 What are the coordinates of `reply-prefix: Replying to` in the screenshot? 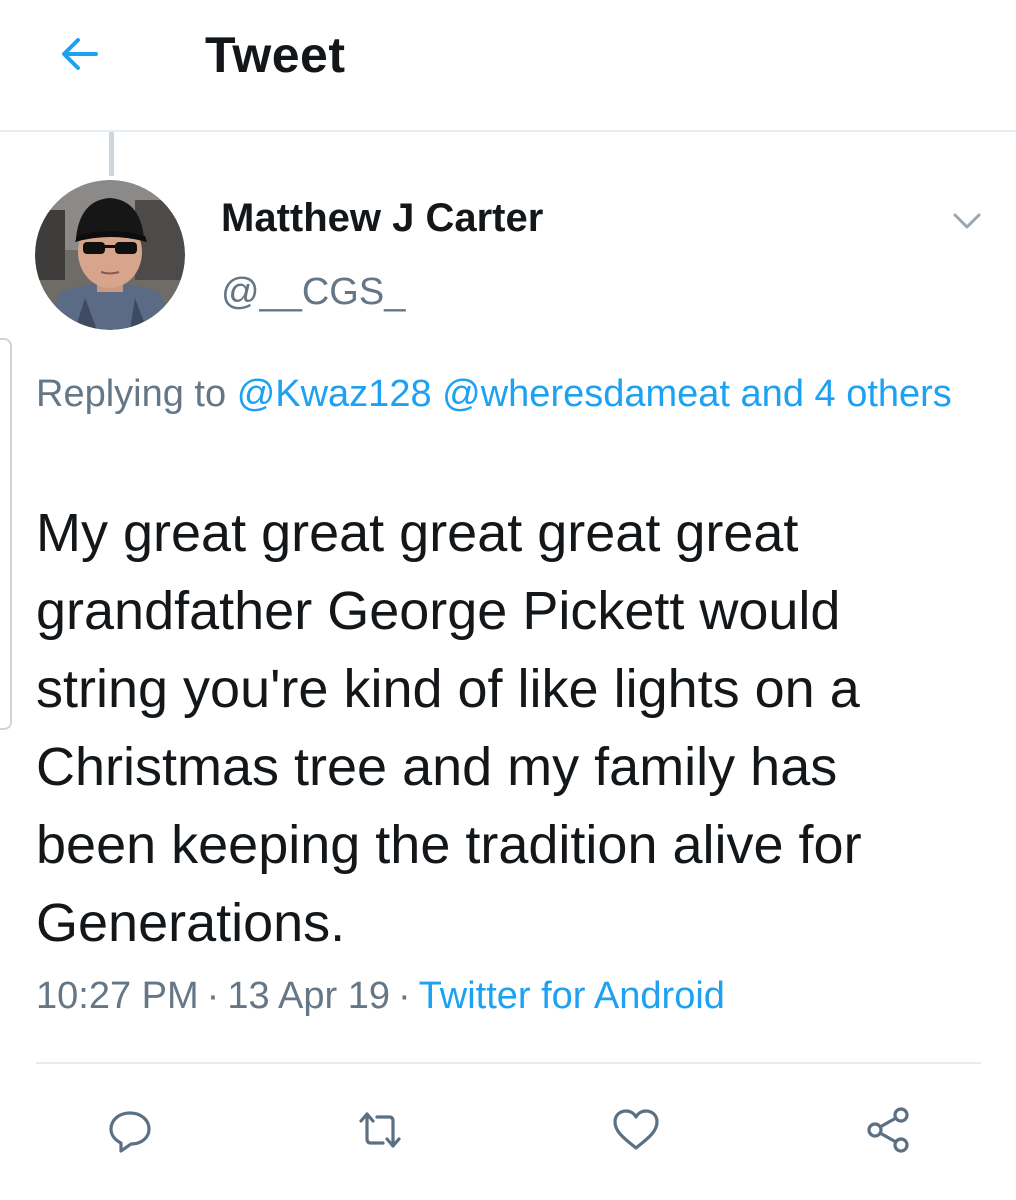 It's located at (131, 394).